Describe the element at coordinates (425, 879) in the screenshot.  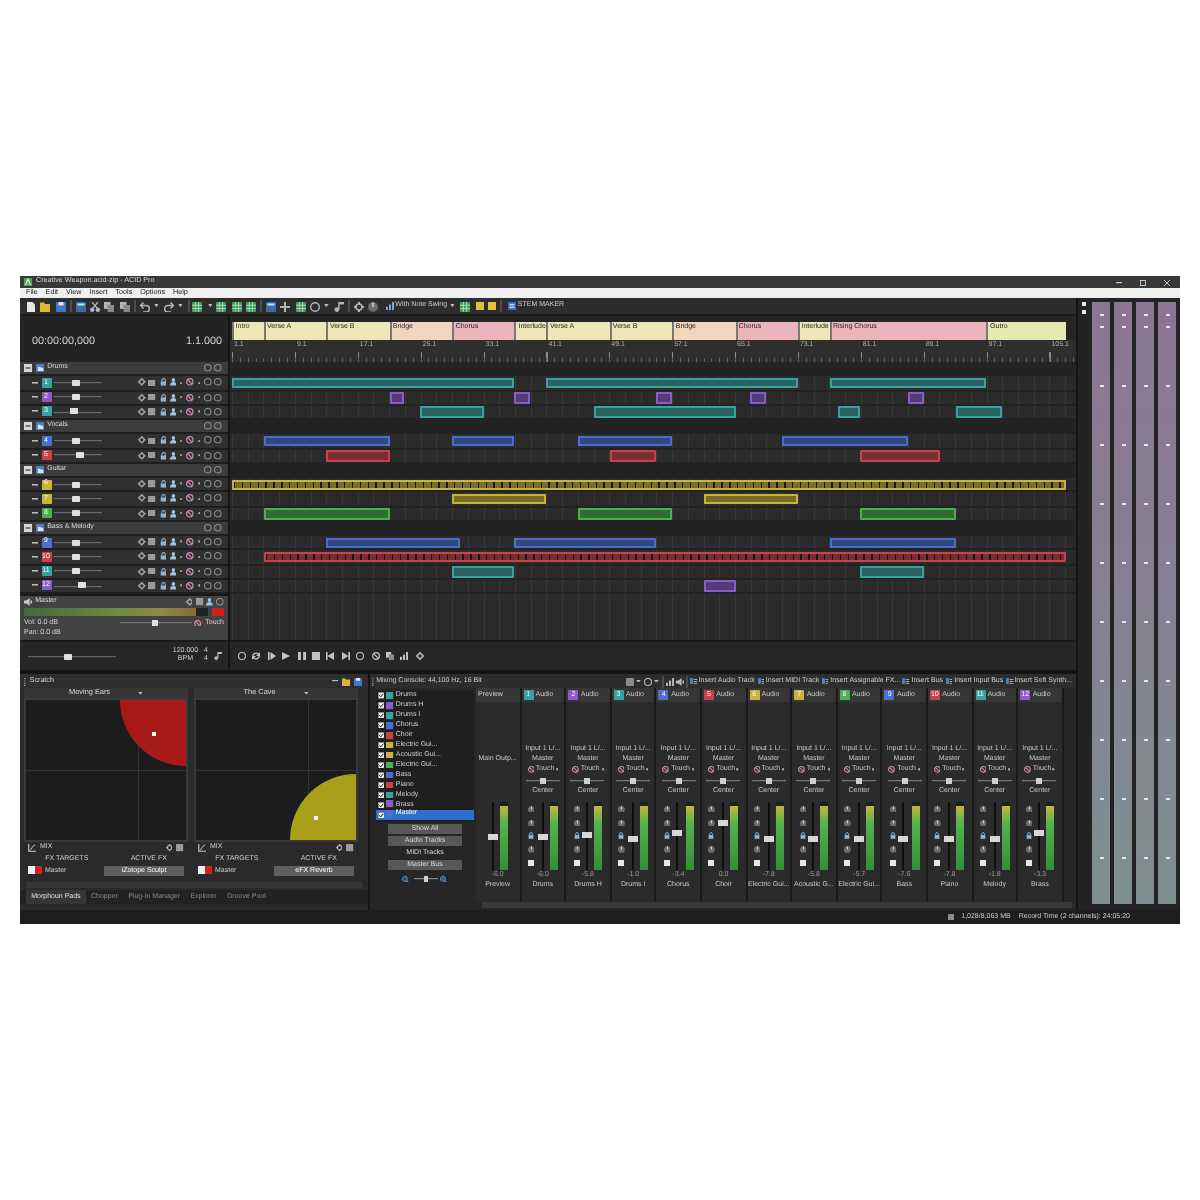
I see `zoom-slider` at that location.